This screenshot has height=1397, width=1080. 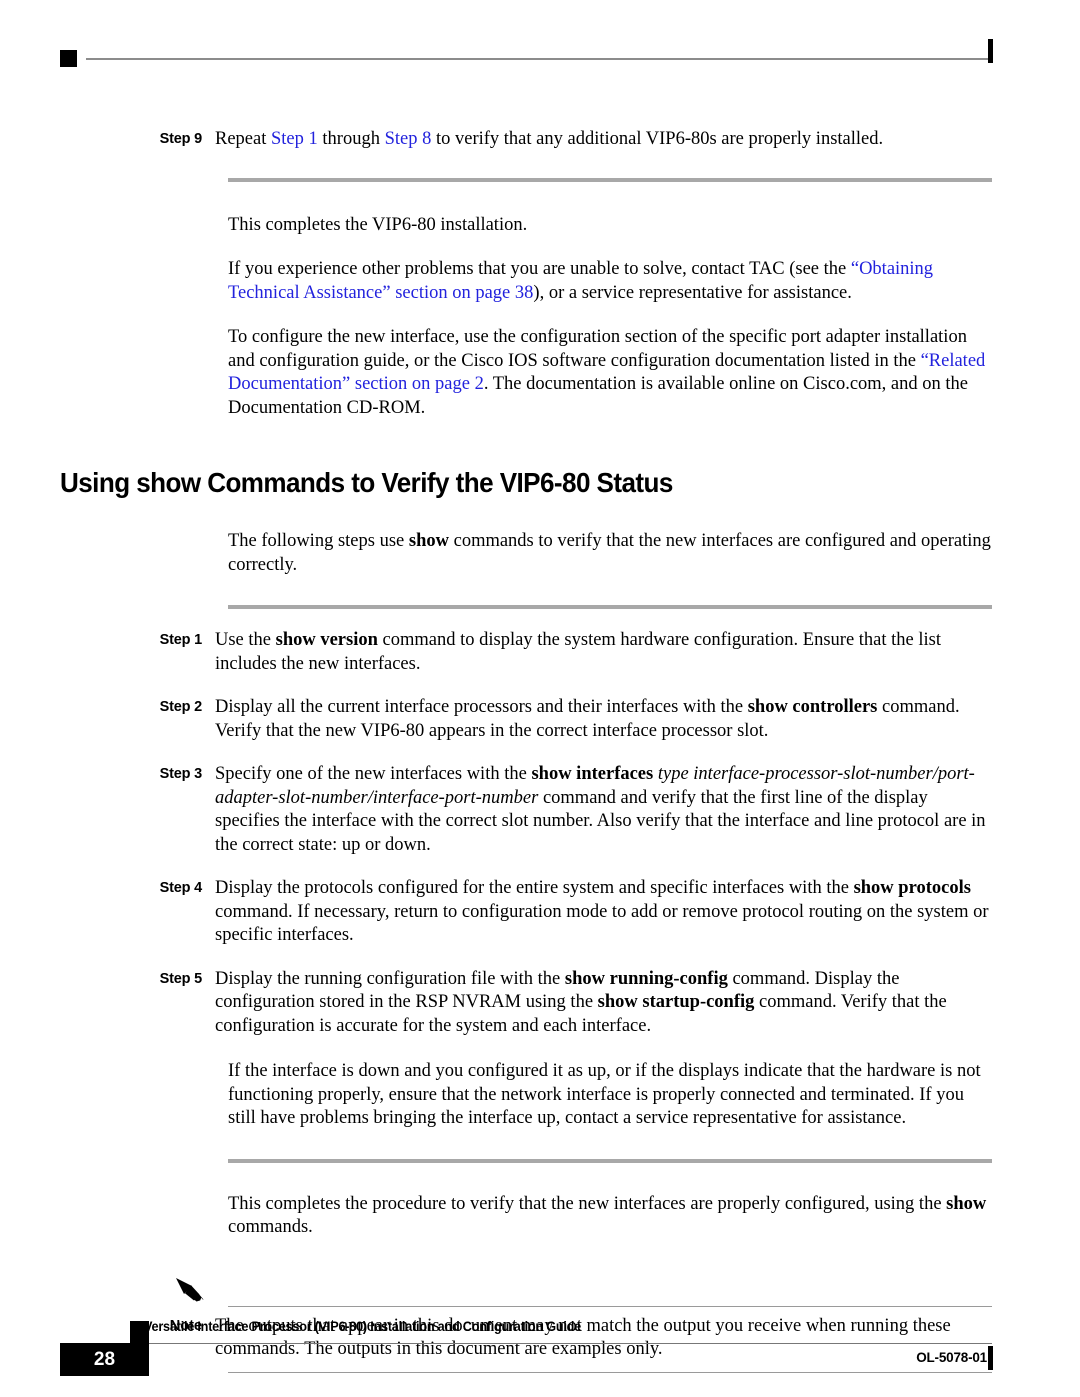 What do you see at coordinates (181, 640) in the screenshot?
I see `step-label: Step 1` at bounding box center [181, 640].